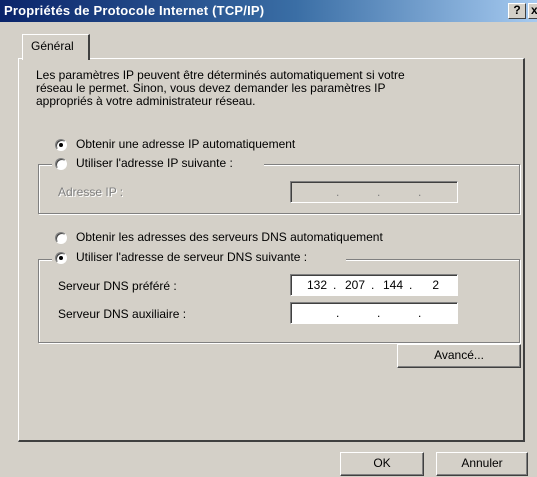 This screenshot has width=537, height=477. What do you see at coordinates (52, 46) in the screenshot?
I see `tab-general-label: Général` at bounding box center [52, 46].